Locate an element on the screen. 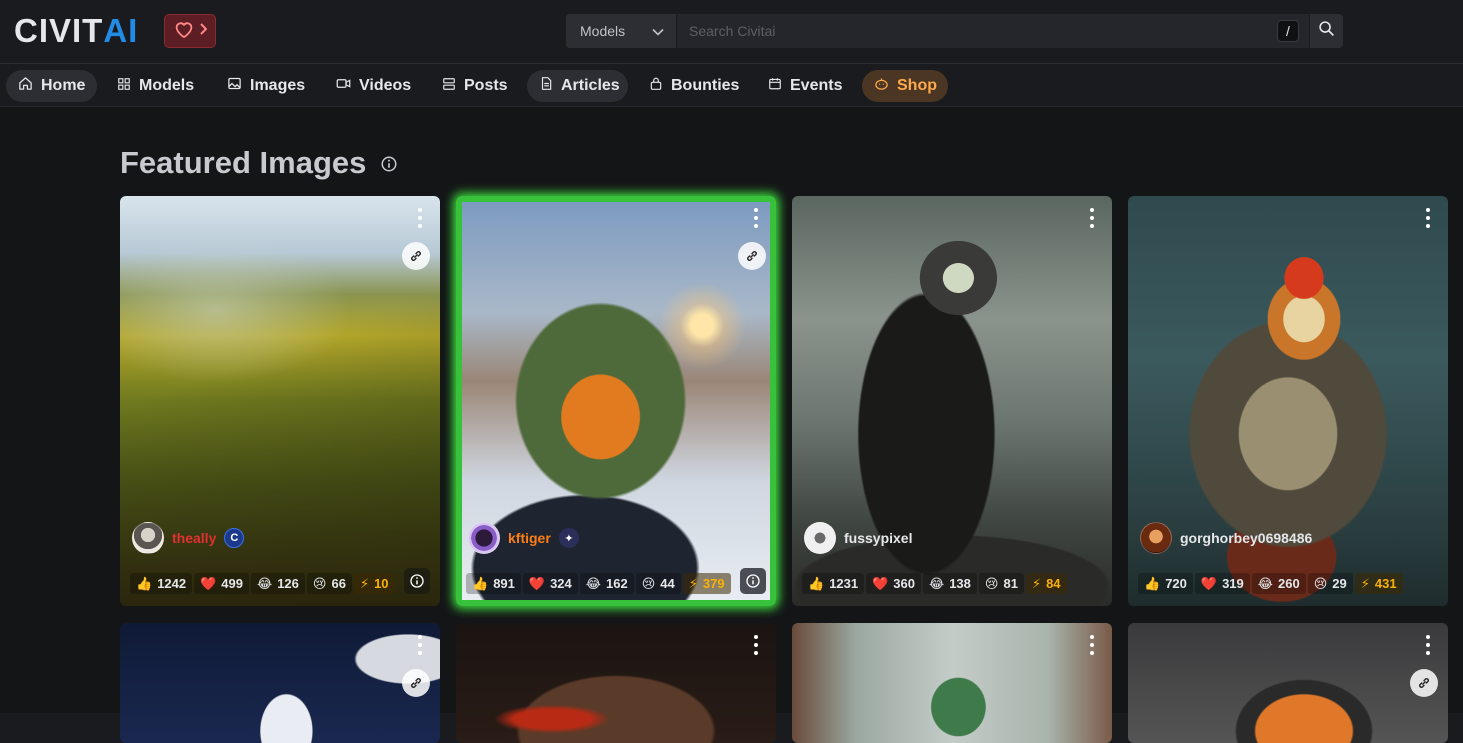 The height and width of the screenshot is (743, 1463). username: theally is located at coordinates (194, 538).